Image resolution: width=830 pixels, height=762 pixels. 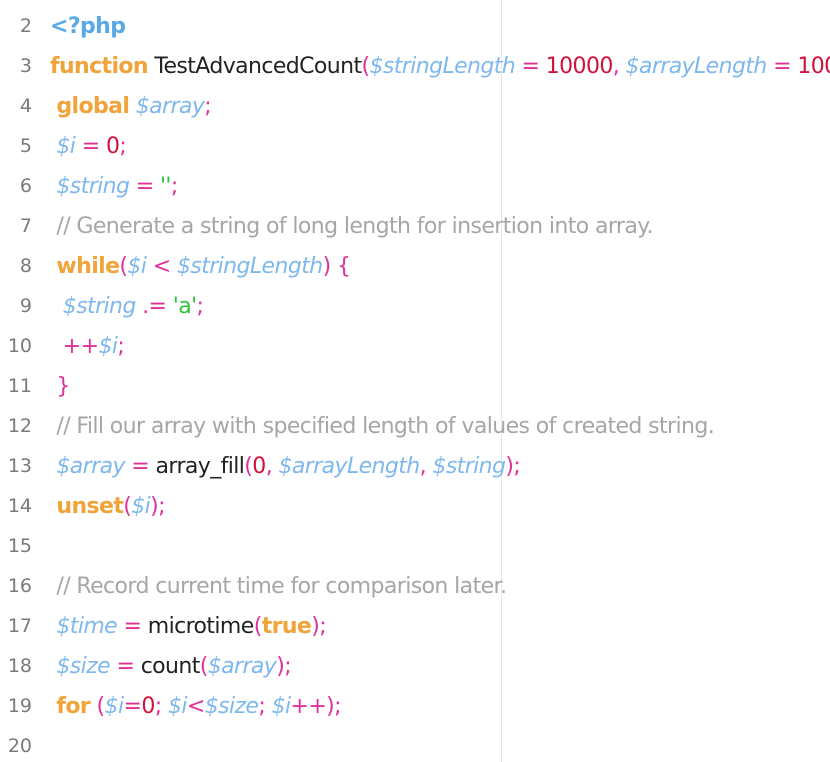 I want to click on code-text: $time = microtime(true);, so click(x=188, y=626).